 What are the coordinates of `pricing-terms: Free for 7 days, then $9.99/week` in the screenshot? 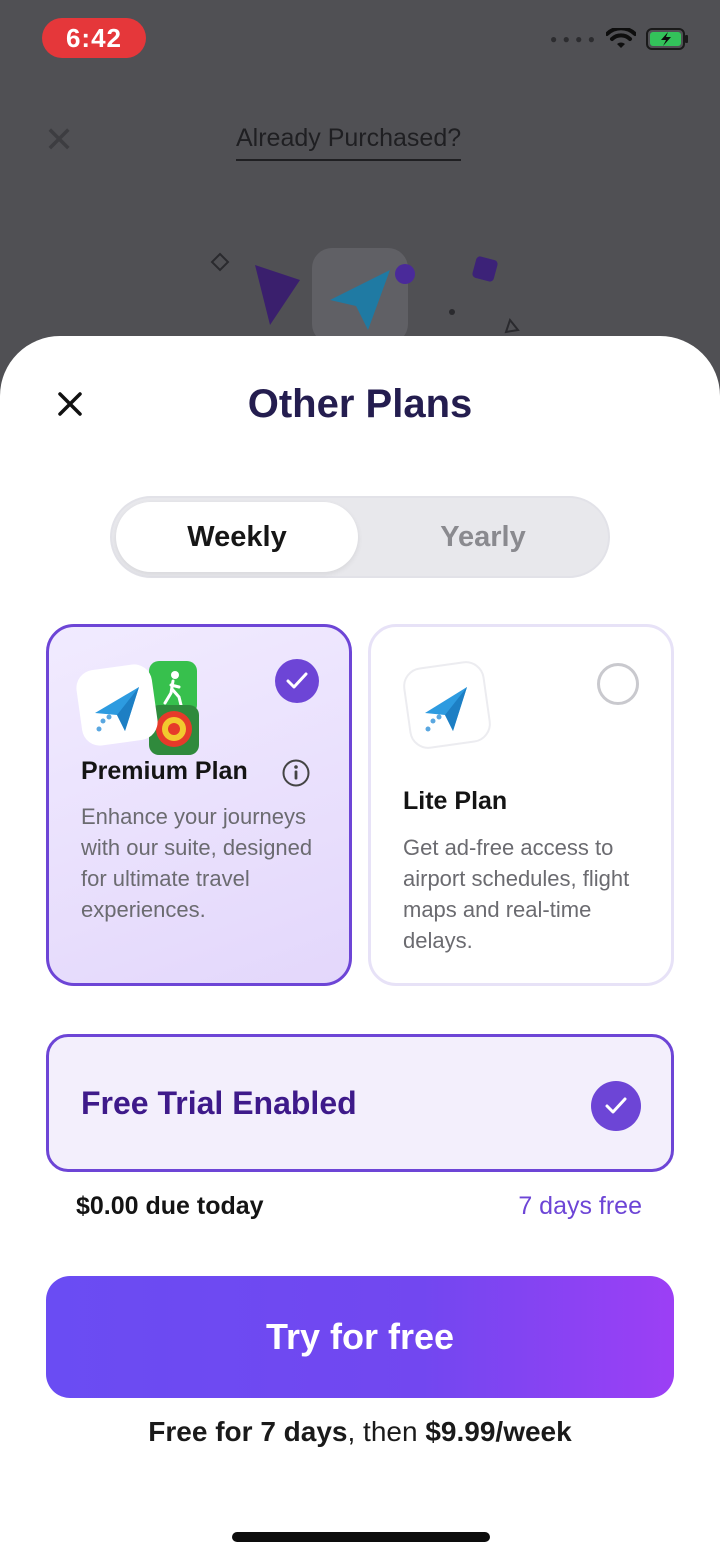 It's located at (360, 1432).